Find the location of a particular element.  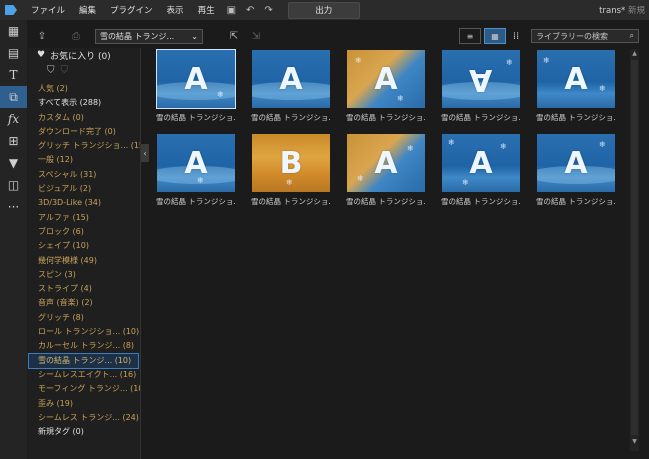

category-item: ブロック (6) is located at coordinates (83, 232).